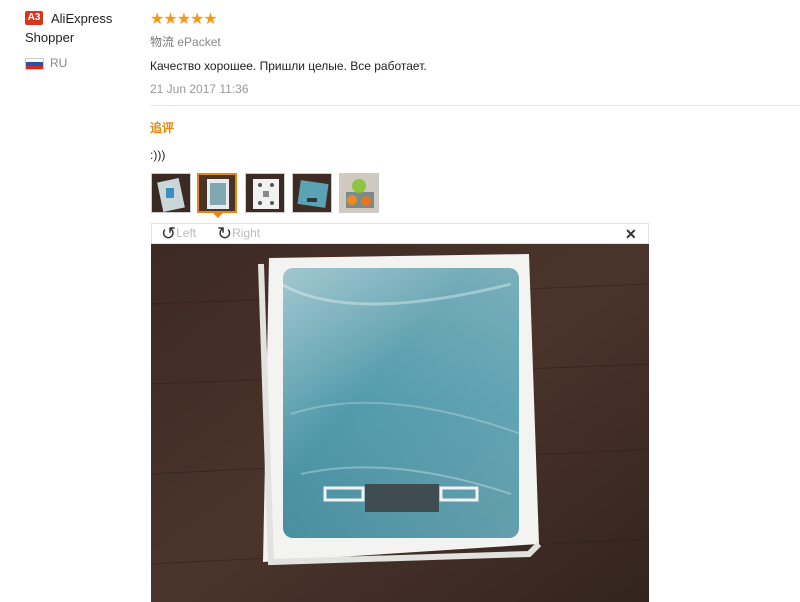  Describe the element at coordinates (199, 89) in the screenshot. I see `review-date: 21 Jun 2017 11:36` at that location.